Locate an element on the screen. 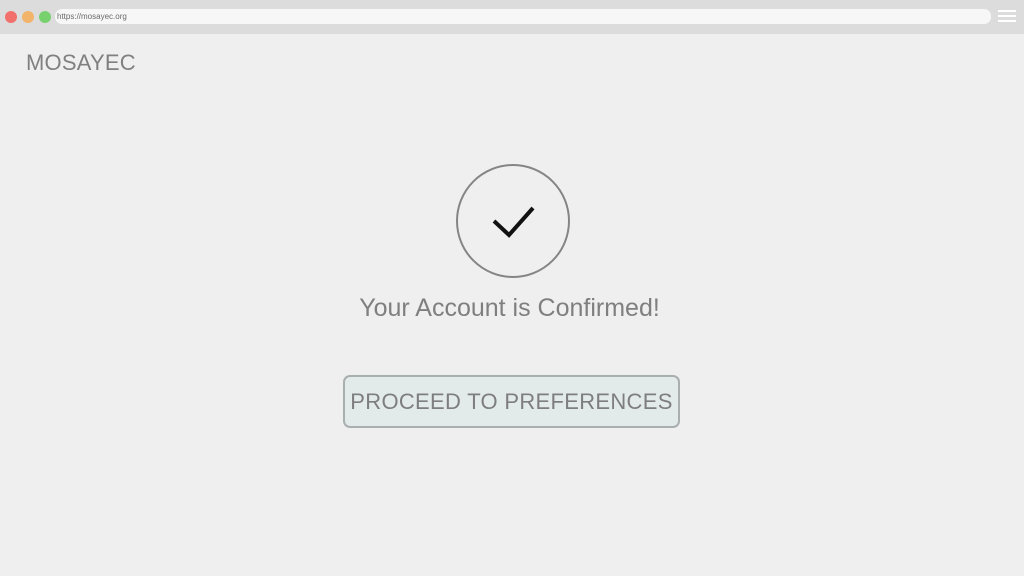 Image resolution: width=1024 pixels, height=576 pixels. browser-toolbar: https://mosayec.org is located at coordinates (512, 17).